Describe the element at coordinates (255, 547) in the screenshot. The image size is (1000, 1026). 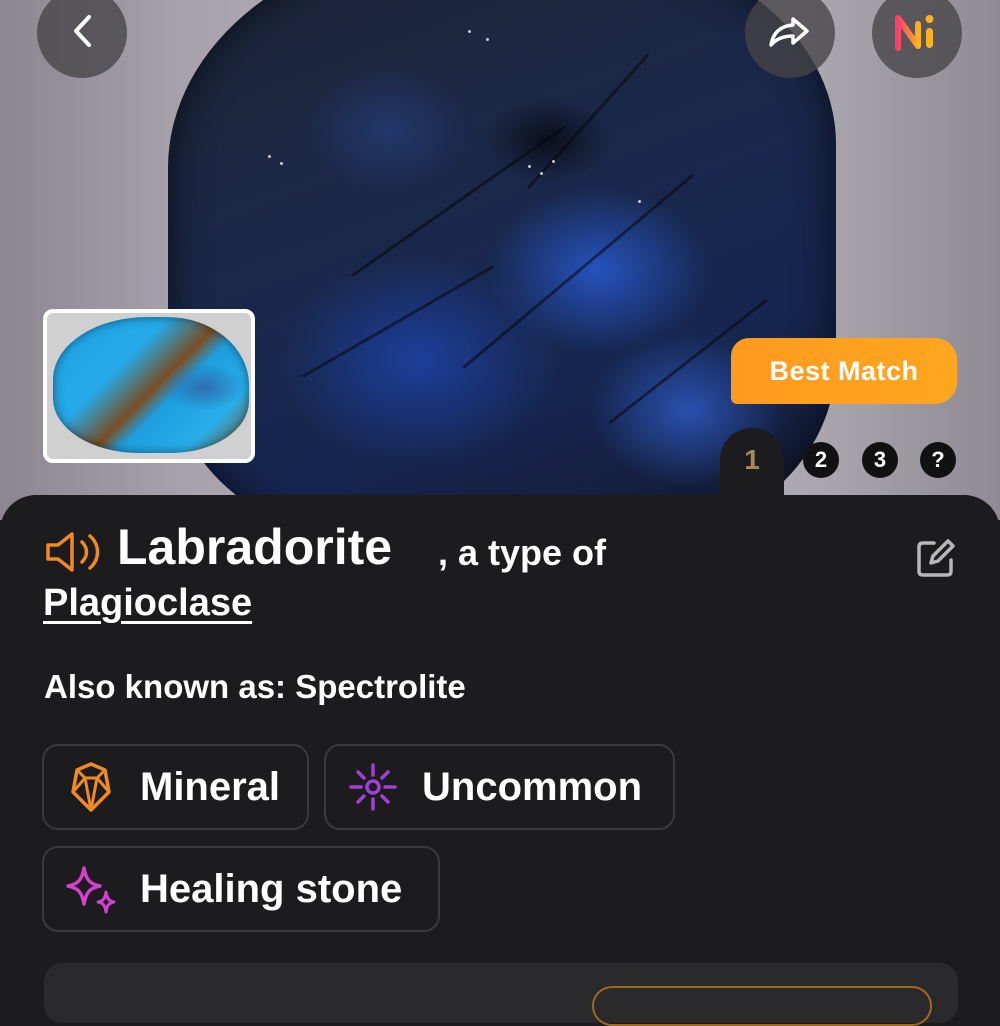
I see `mineral-name: Labradorite` at that location.